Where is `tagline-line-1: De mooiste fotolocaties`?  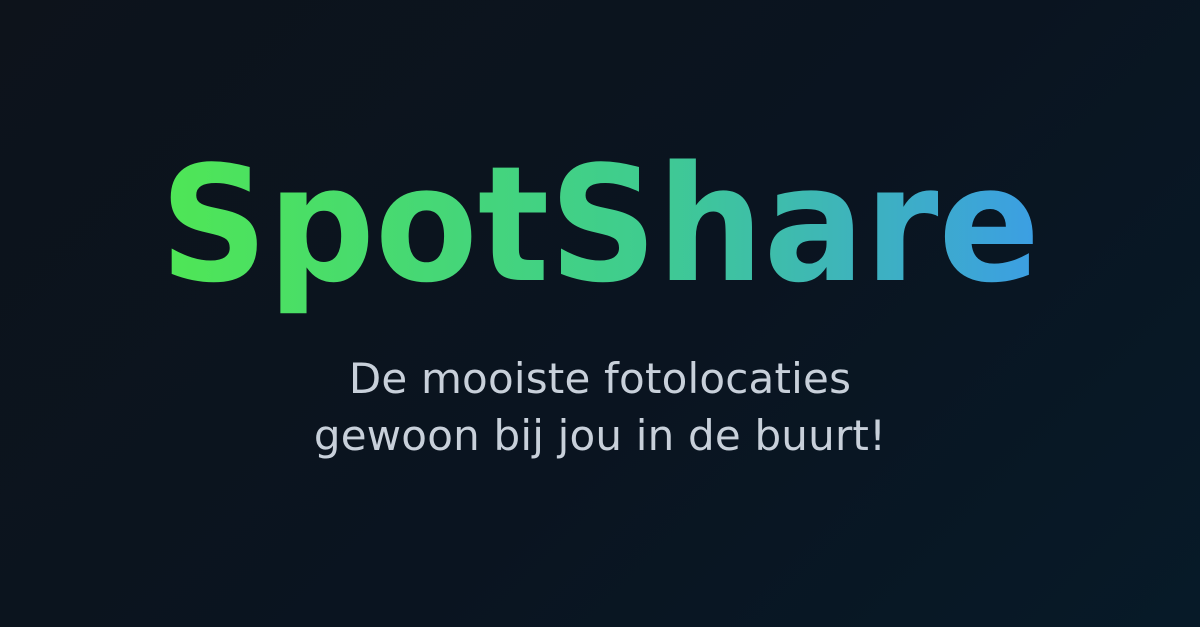 tagline-line-1: De mooiste fotolocaties is located at coordinates (600, 378).